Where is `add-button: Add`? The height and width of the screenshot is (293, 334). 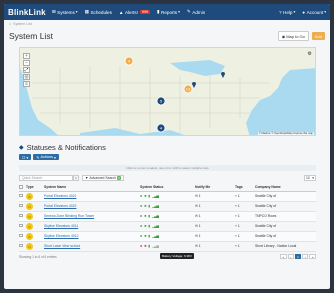 add-button: Add is located at coordinates (318, 36).